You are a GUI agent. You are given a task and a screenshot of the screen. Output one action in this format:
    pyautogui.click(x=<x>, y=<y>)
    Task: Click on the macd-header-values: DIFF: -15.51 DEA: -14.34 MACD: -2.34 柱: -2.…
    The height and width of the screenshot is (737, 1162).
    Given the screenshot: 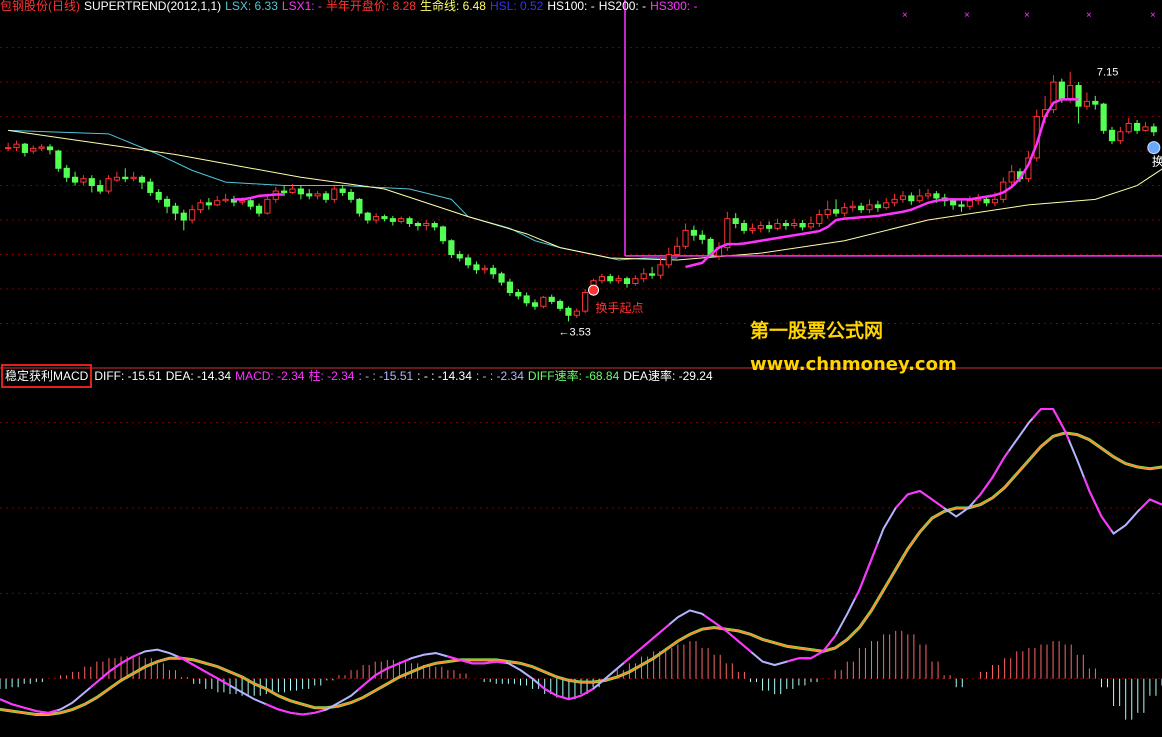 What is the action you would take?
    pyautogui.click(x=405, y=376)
    